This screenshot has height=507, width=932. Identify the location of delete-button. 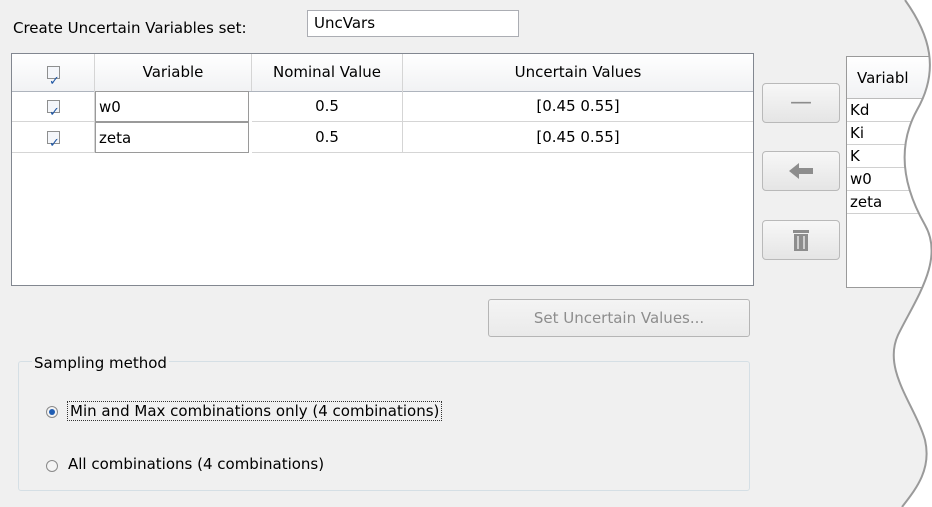
(801, 240).